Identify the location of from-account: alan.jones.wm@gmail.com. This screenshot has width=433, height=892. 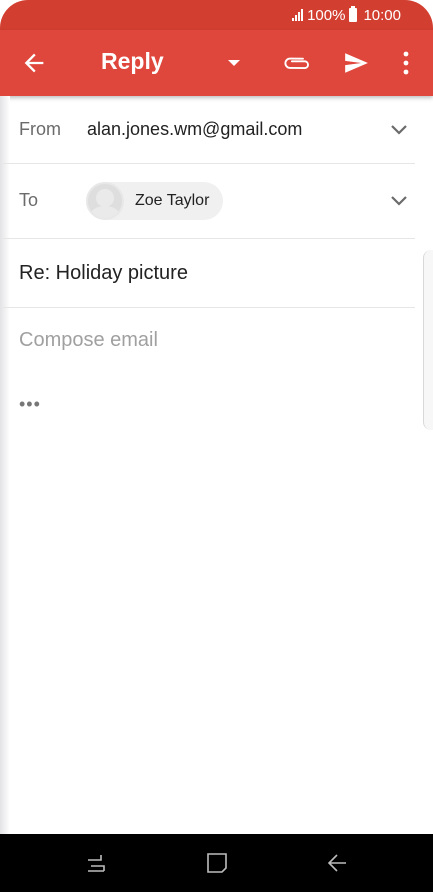
(194, 129).